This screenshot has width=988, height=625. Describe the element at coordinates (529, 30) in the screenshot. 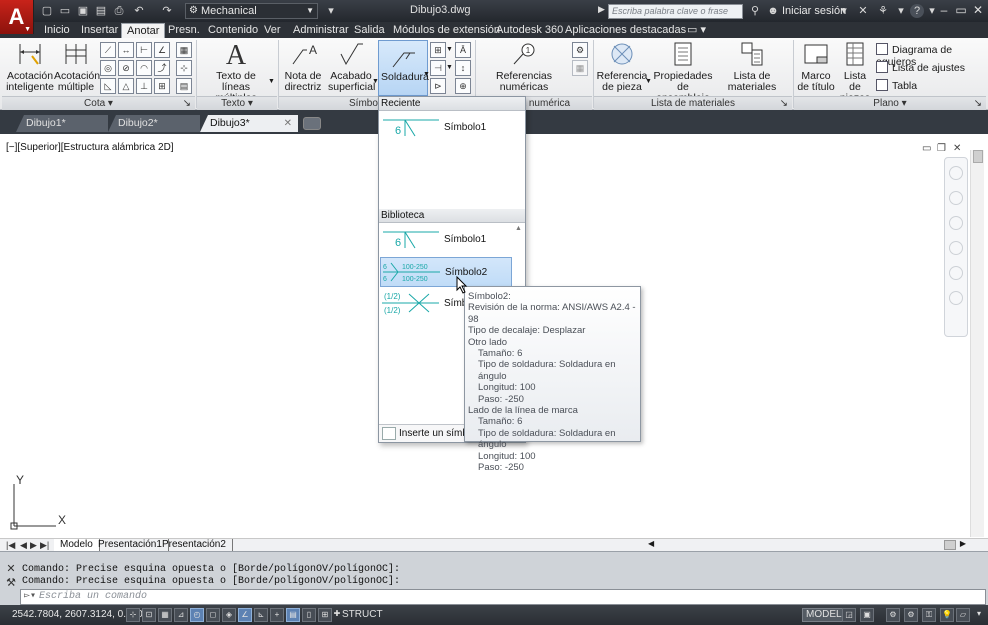

I see `tab-autodesk-360: Autodesk 360` at that location.